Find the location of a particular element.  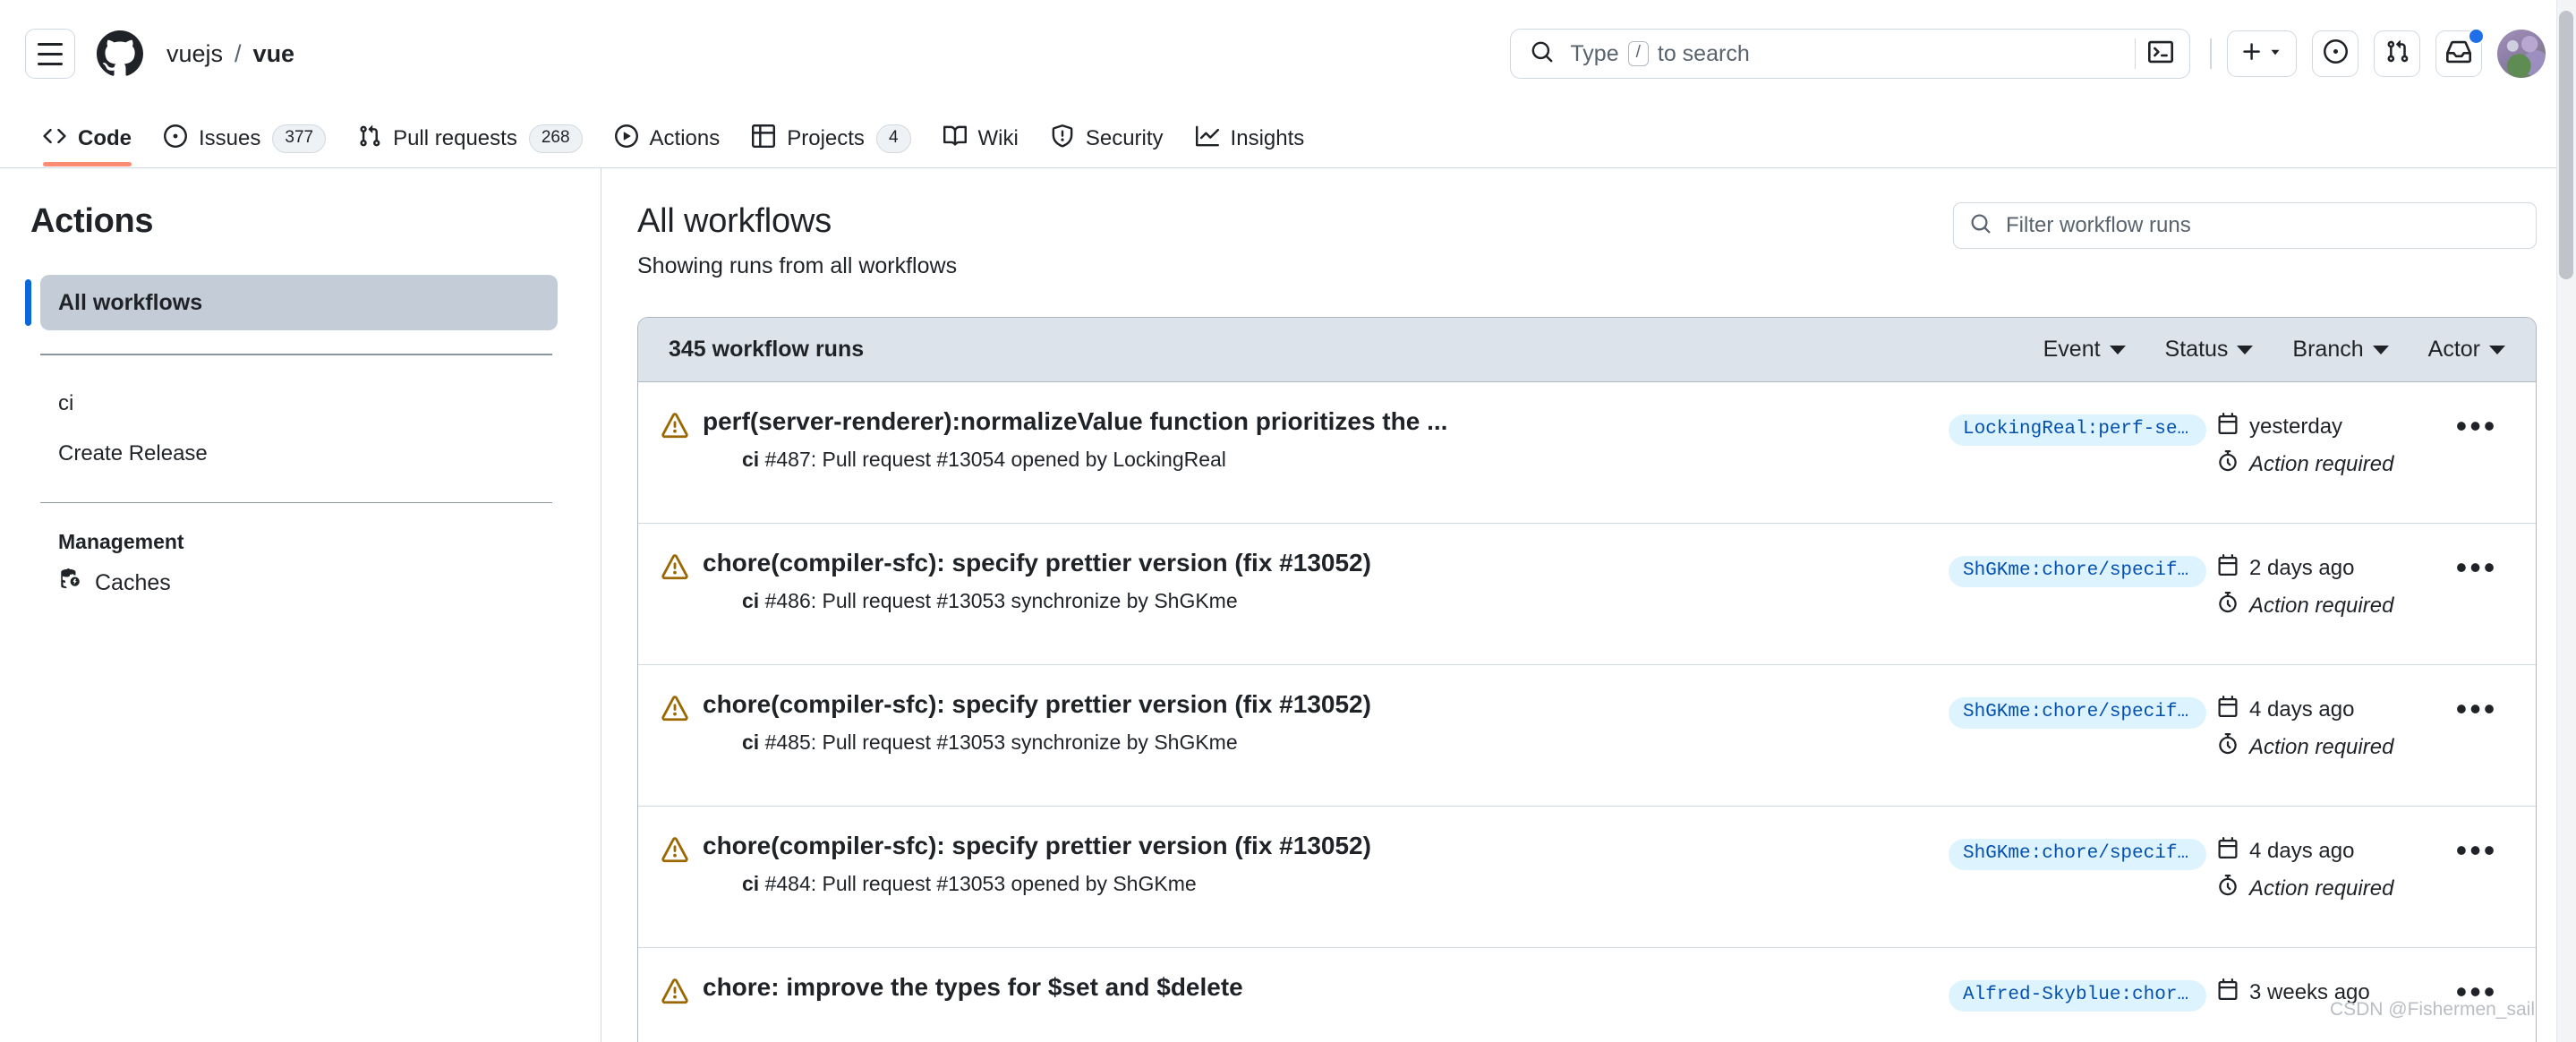

page-scrollbar is located at coordinates (2566, 521).